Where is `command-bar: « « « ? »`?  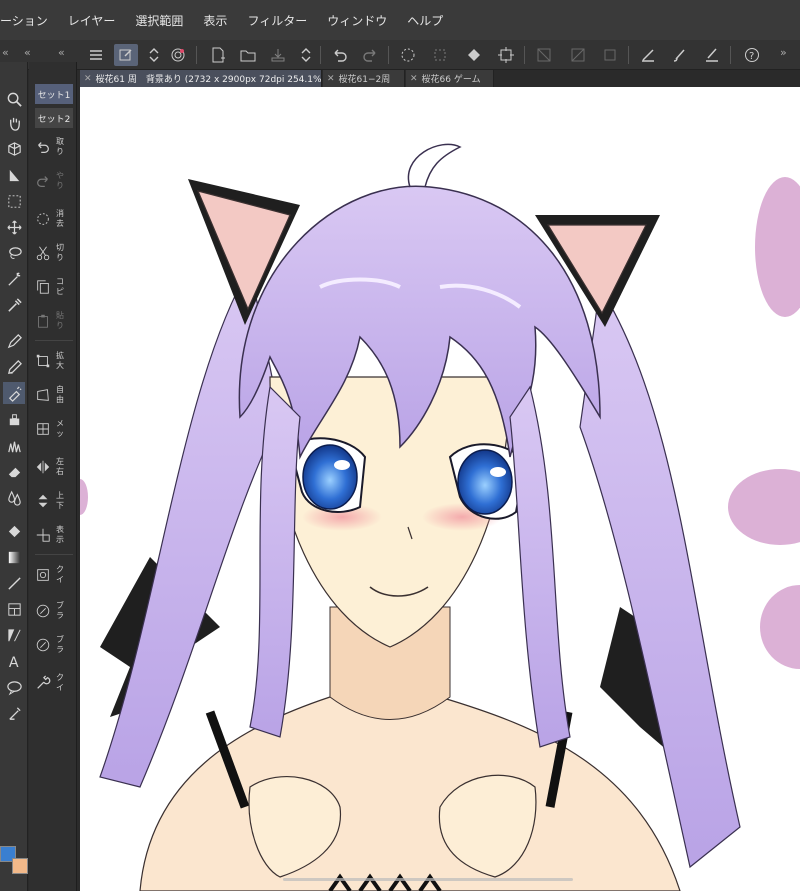
command-bar: « « « ? » is located at coordinates (400, 55).